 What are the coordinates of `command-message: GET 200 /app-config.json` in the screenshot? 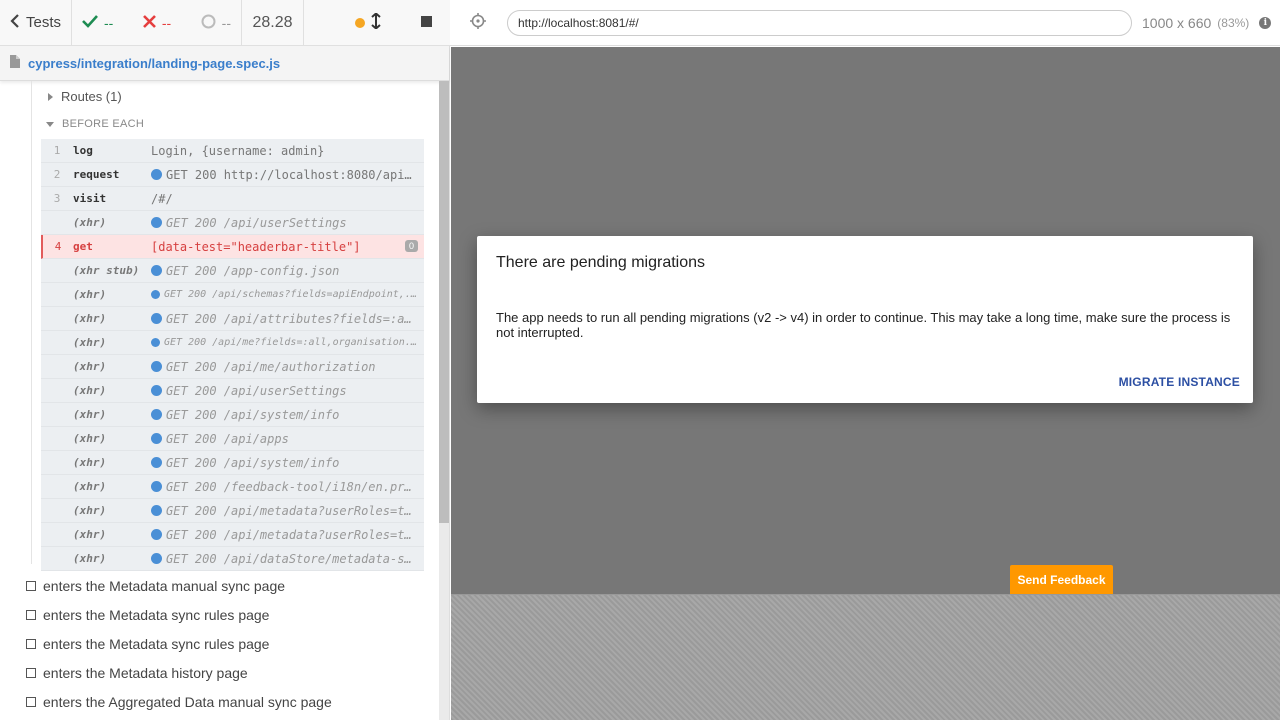 It's located at (287, 271).